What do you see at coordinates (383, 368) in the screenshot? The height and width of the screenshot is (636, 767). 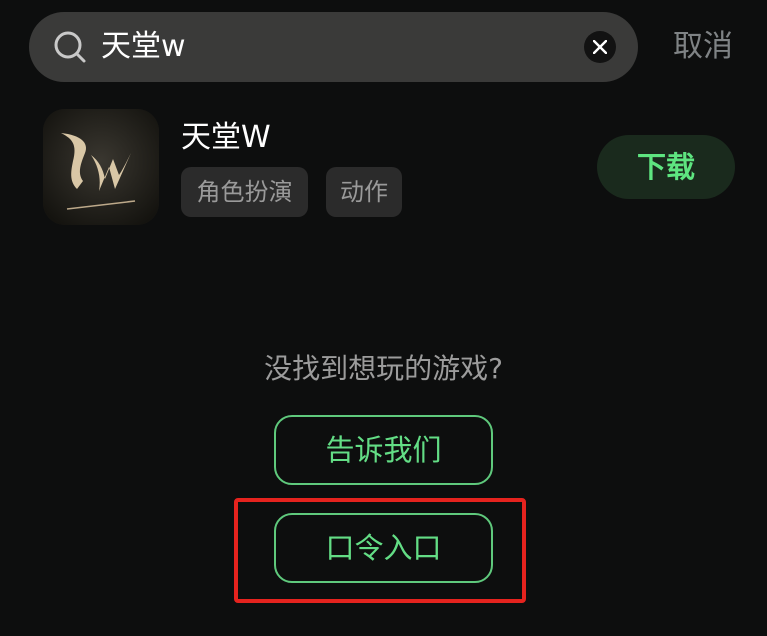 I see `not-found-prompt: 没找到想玩的游戏?` at bounding box center [383, 368].